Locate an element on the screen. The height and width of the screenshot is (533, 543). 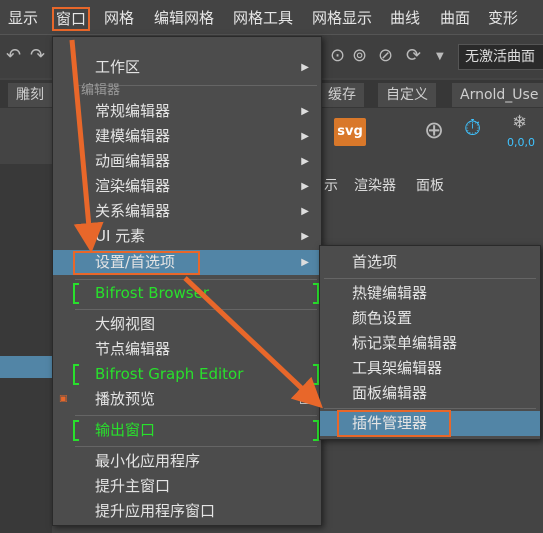
menu-item-label: 提升应用程序窗口 is located at coordinates (155, 511).